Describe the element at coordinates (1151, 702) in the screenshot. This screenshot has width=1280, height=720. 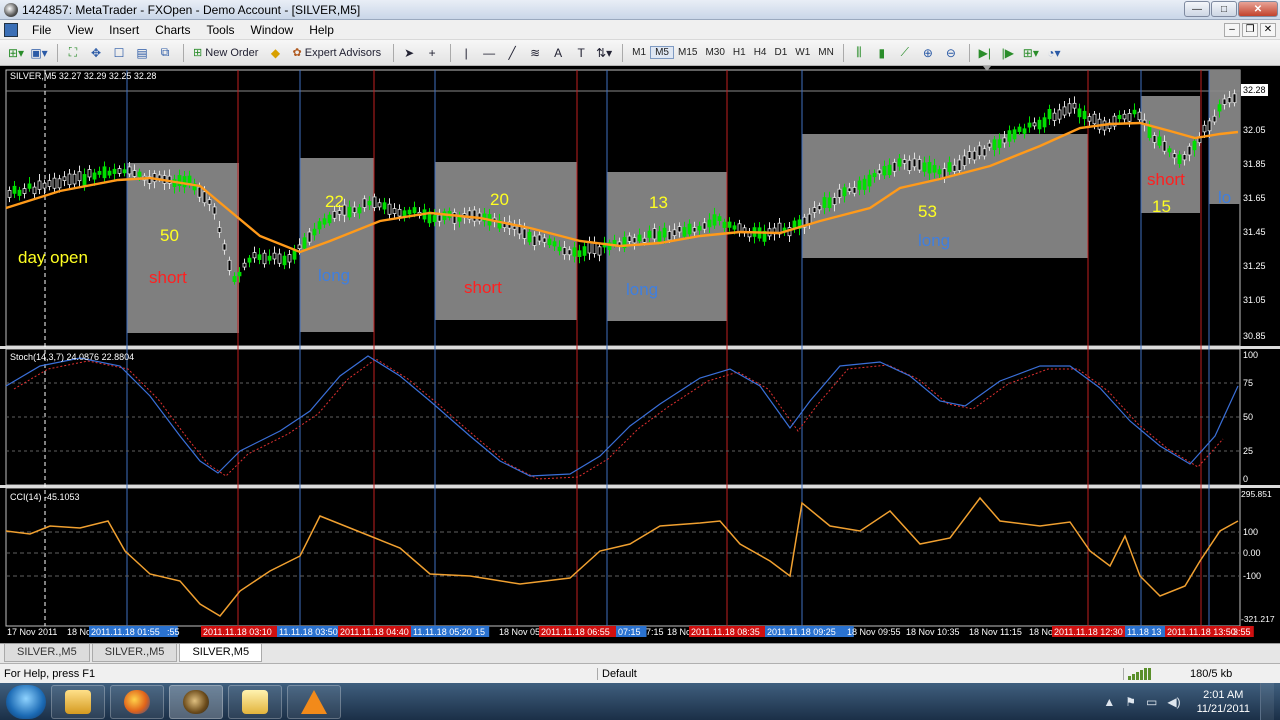
I see `network-icon: ▭` at that location.